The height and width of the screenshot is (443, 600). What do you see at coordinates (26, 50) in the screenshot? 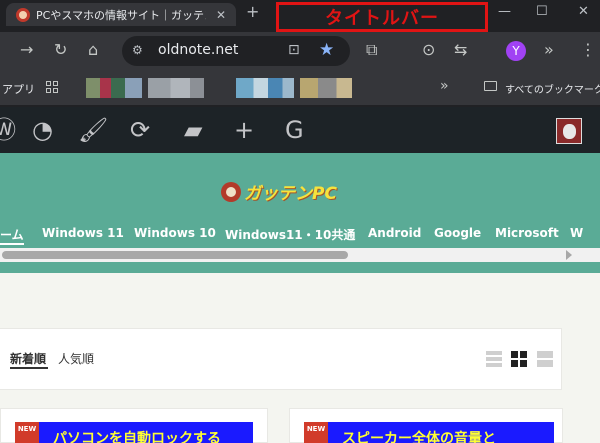
I see `forward-icon: →` at bounding box center [26, 50].